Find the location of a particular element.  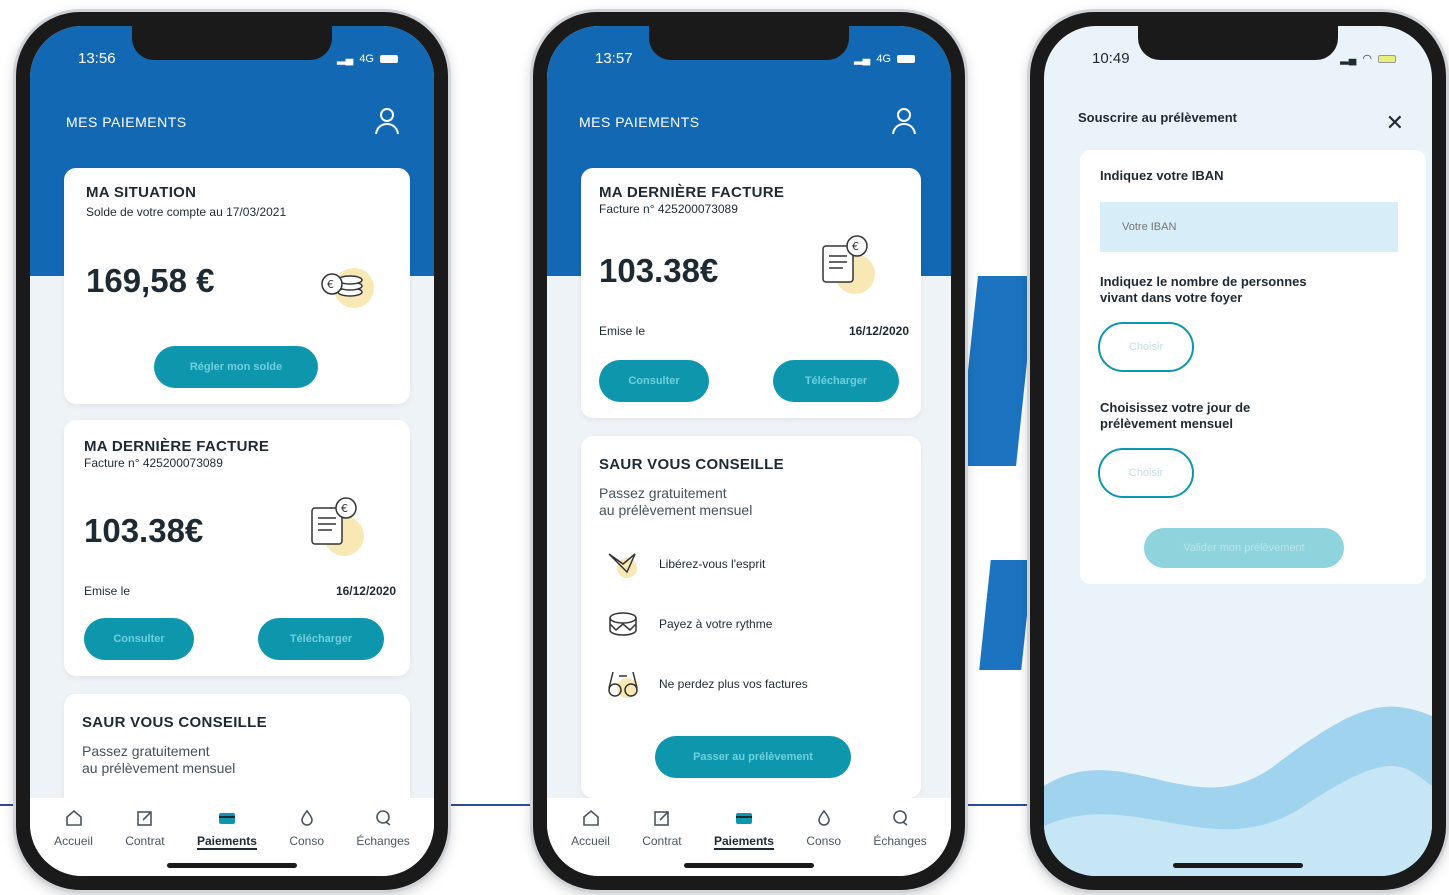

household-select: Choisir is located at coordinates (1146, 347).